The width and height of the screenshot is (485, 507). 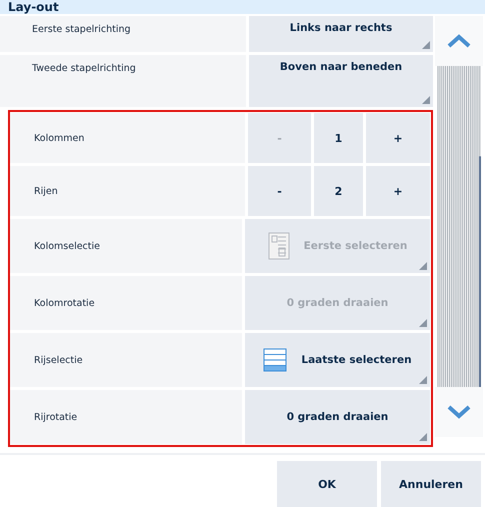 I want to click on rows-icon, so click(x=275, y=360).